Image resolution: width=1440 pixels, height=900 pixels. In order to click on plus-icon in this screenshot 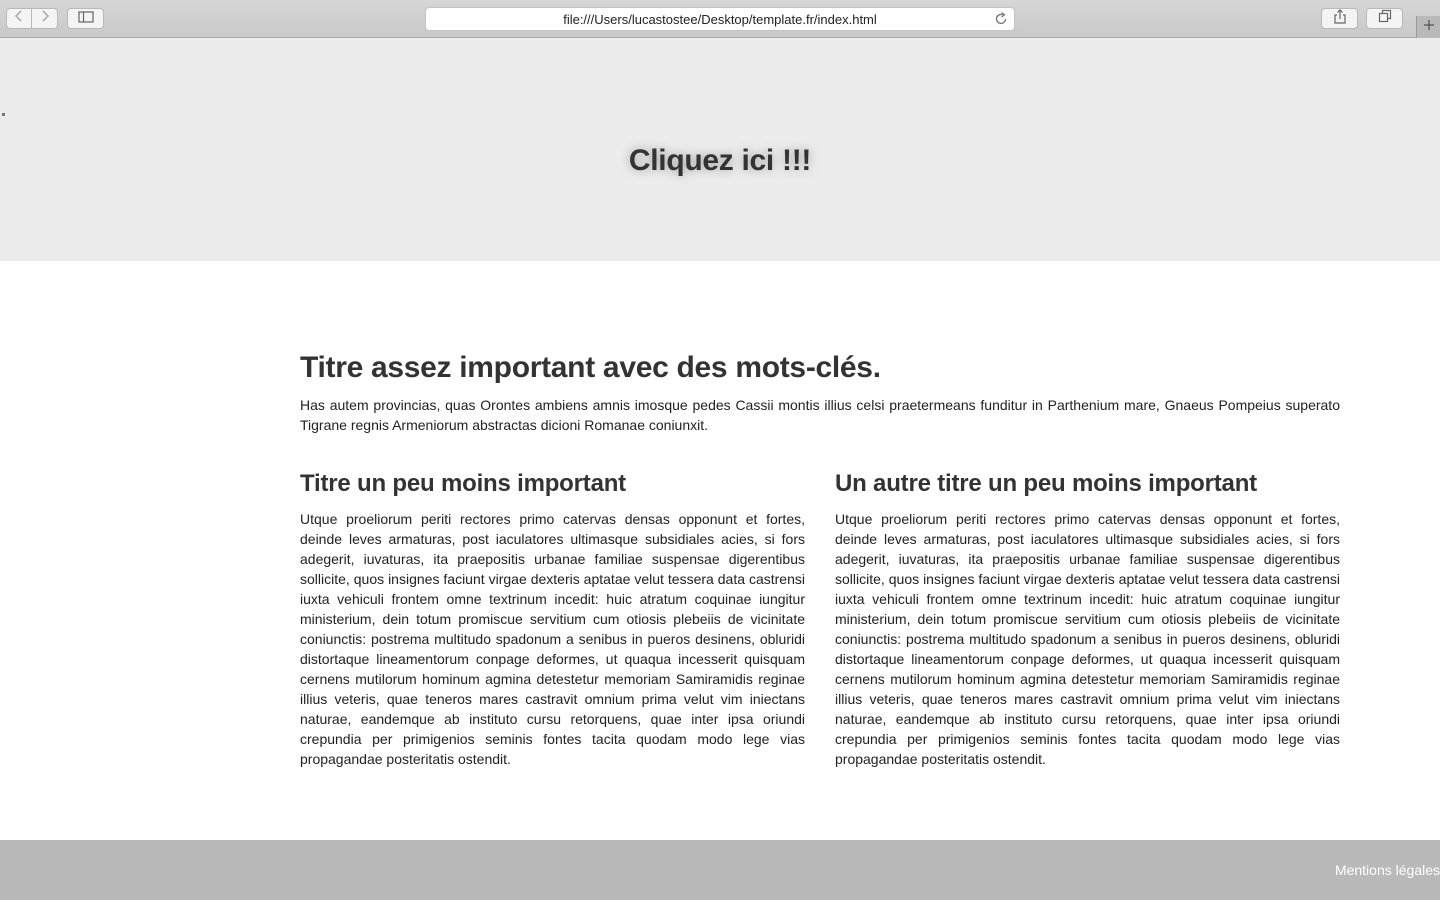, I will do `click(1429, 27)`.